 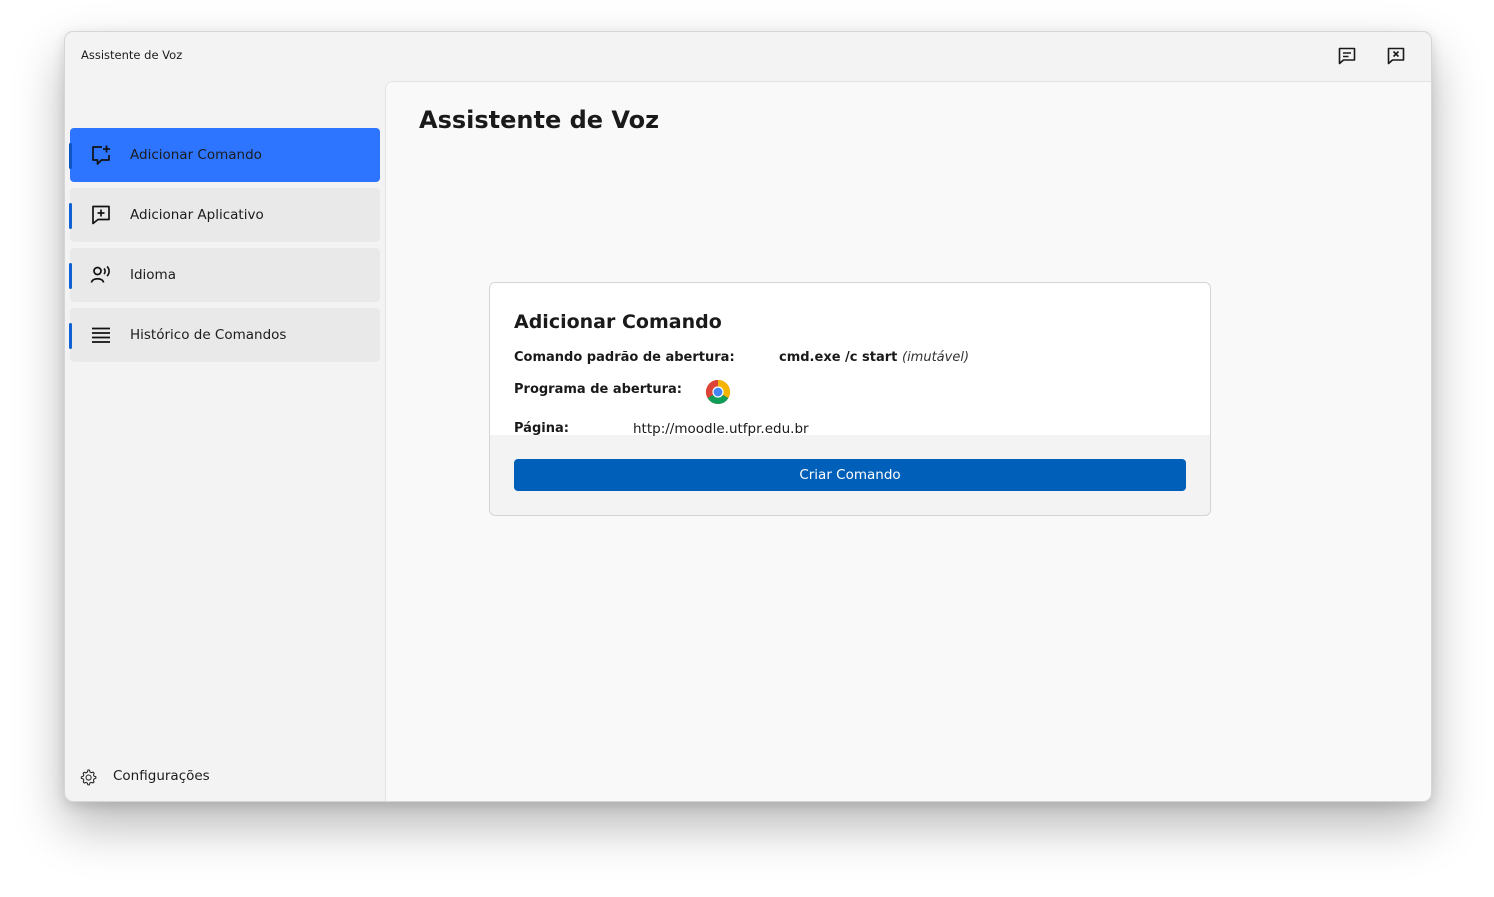 I want to click on sidebar-item-idioma: Idioma, so click(x=224, y=275).